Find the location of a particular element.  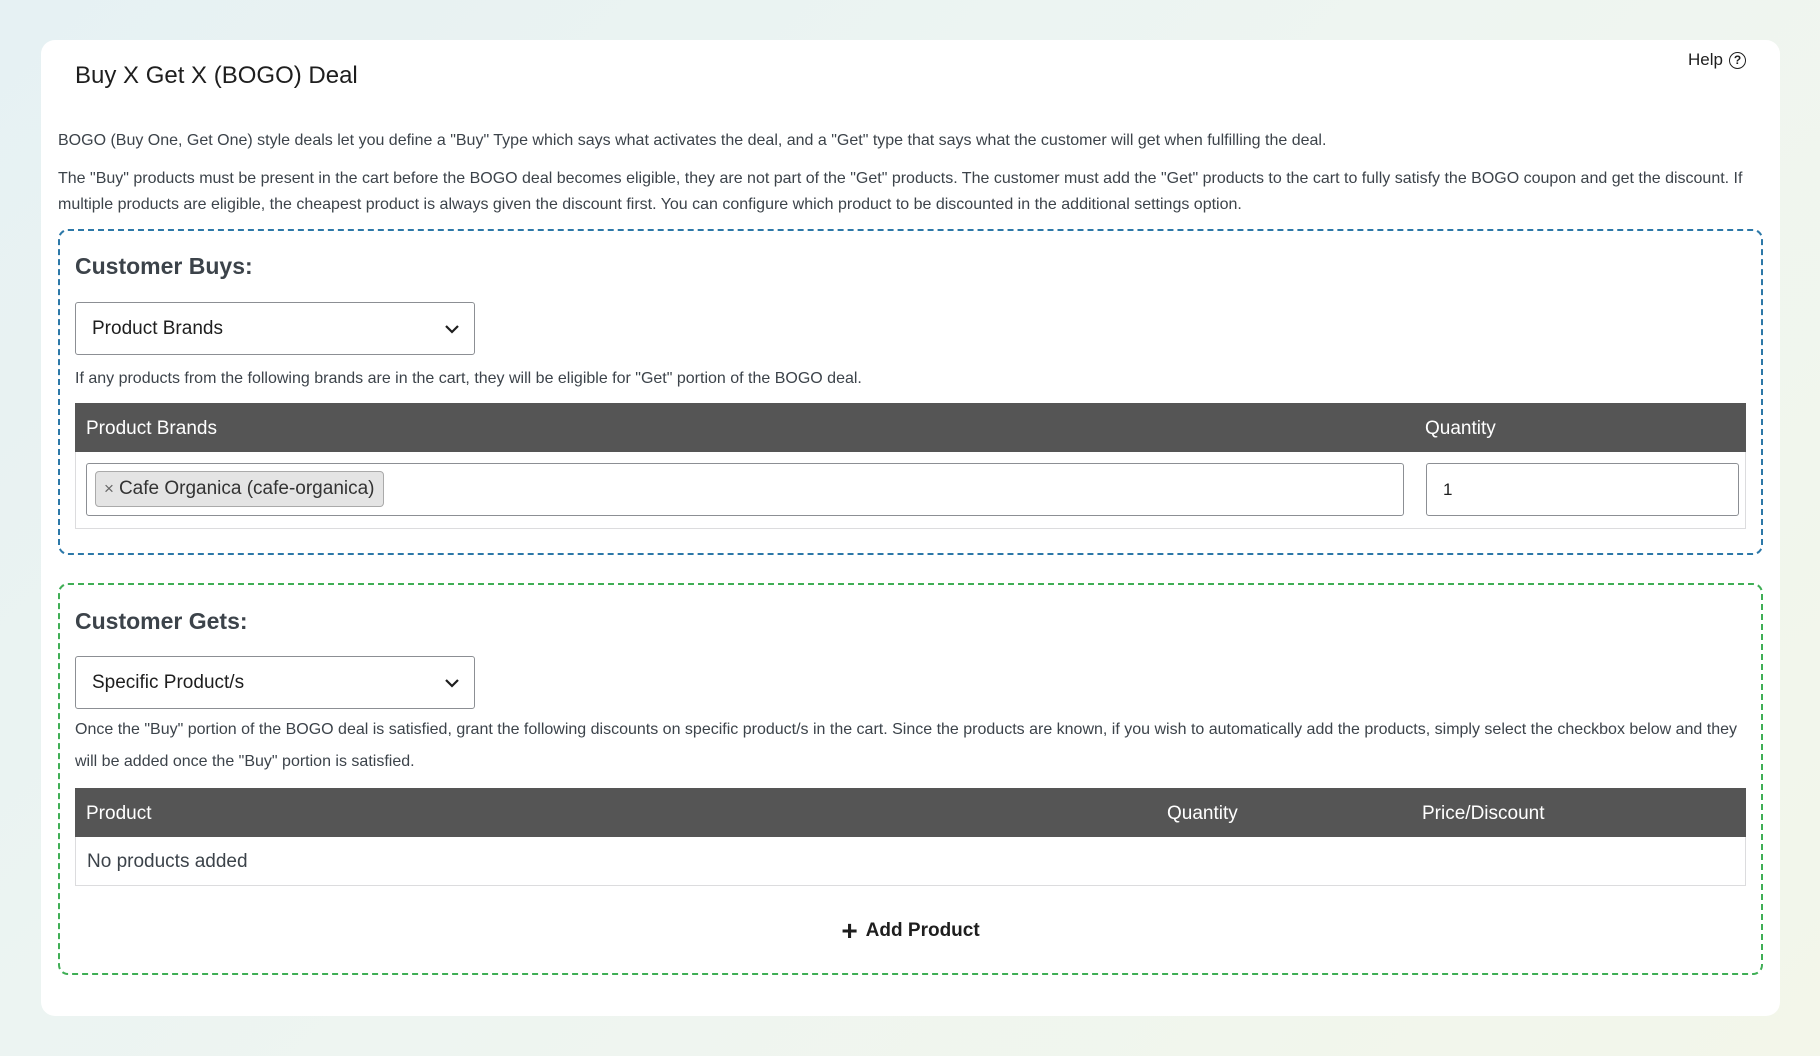

column-header-product-brands: Product Brands is located at coordinates (151, 428).